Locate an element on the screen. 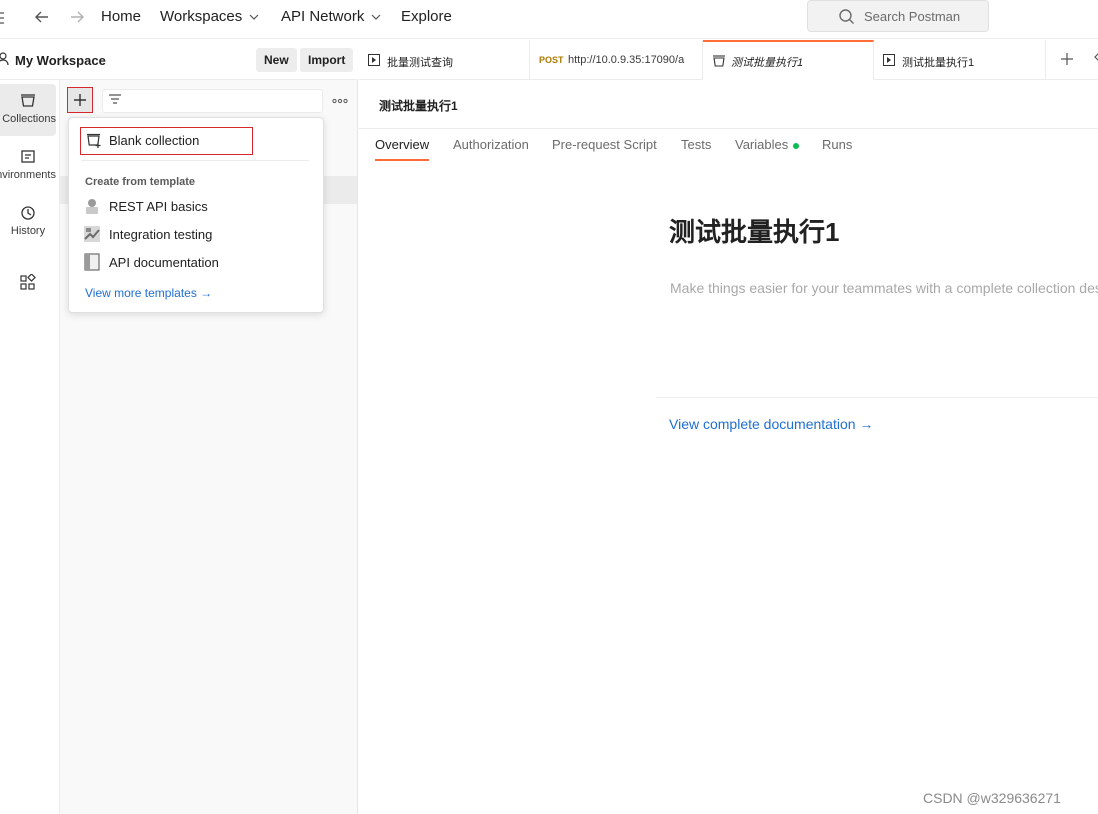  workspace-name: My Workspace is located at coordinates (60, 60).